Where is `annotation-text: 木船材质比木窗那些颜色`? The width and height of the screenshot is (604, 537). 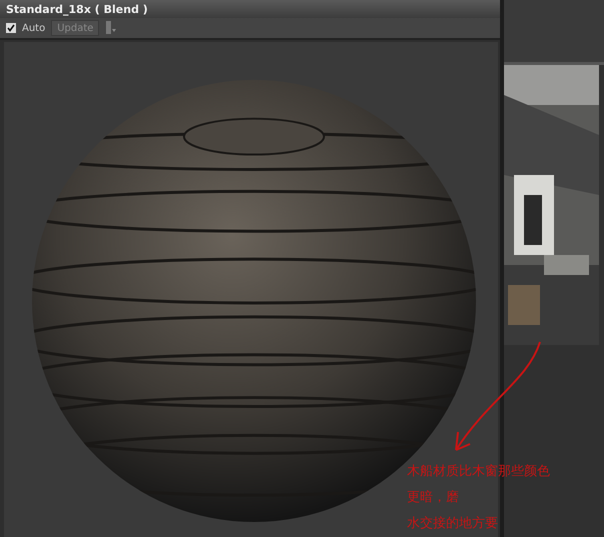
annotation-text: 木船材质比木窗那些颜色 is located at coordinates (478, 471).